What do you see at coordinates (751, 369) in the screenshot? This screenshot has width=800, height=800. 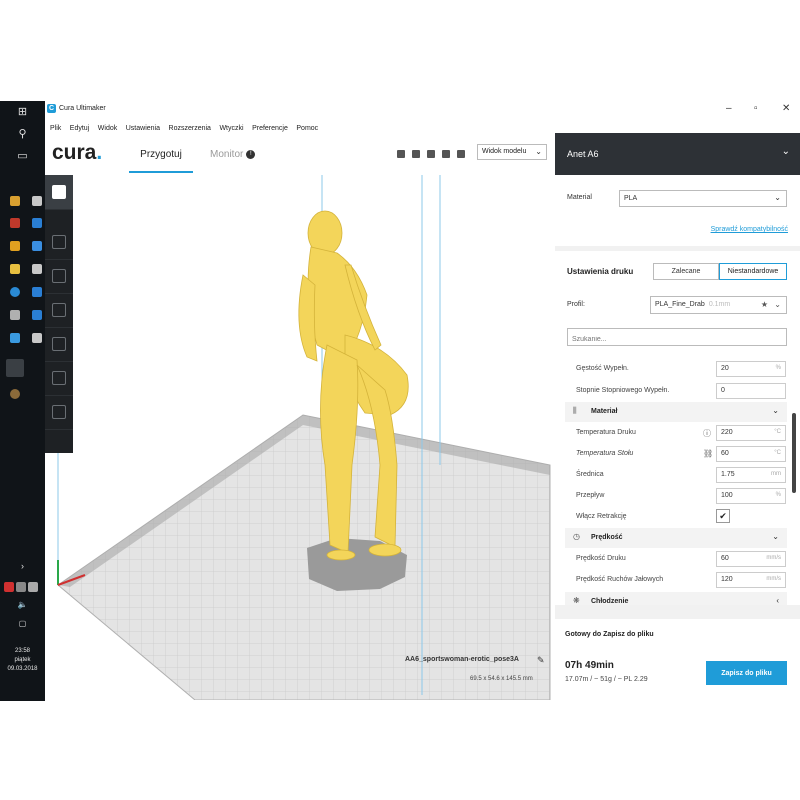 I see `infill-density-field: 20%` at bounding box center [751, 369].